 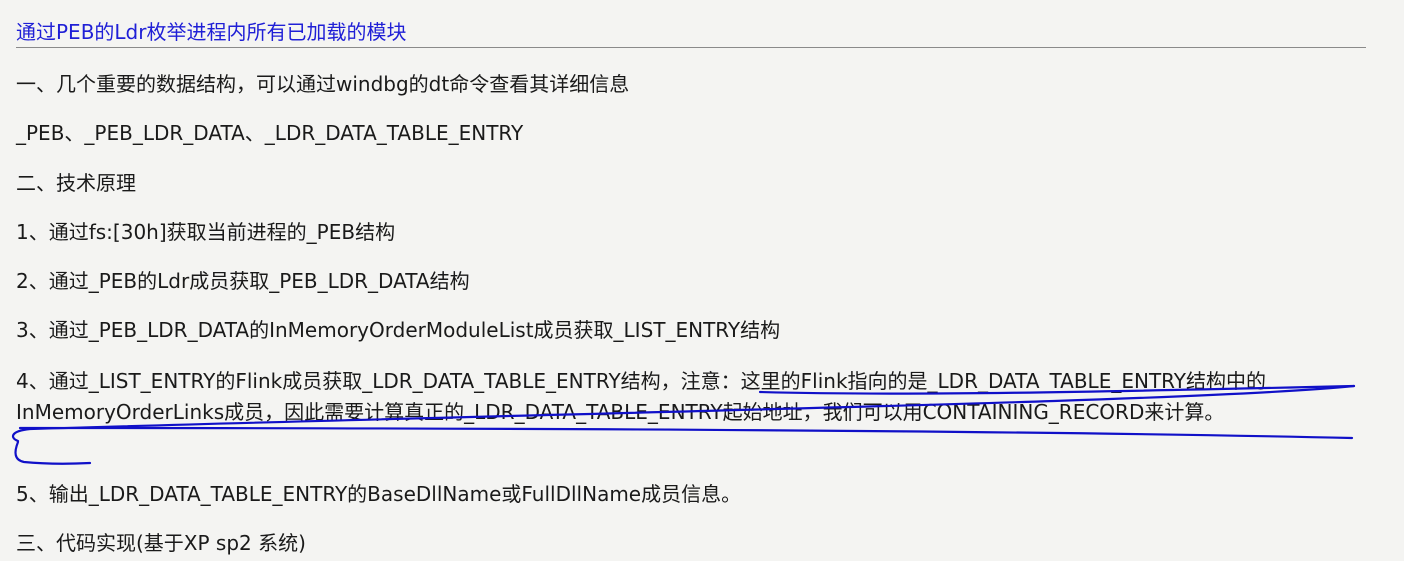 I want to click on step-2: 2、通过_PEB的Ldr成员获取_PEB_LDR_DATA结构, so click(x=243, y=281).